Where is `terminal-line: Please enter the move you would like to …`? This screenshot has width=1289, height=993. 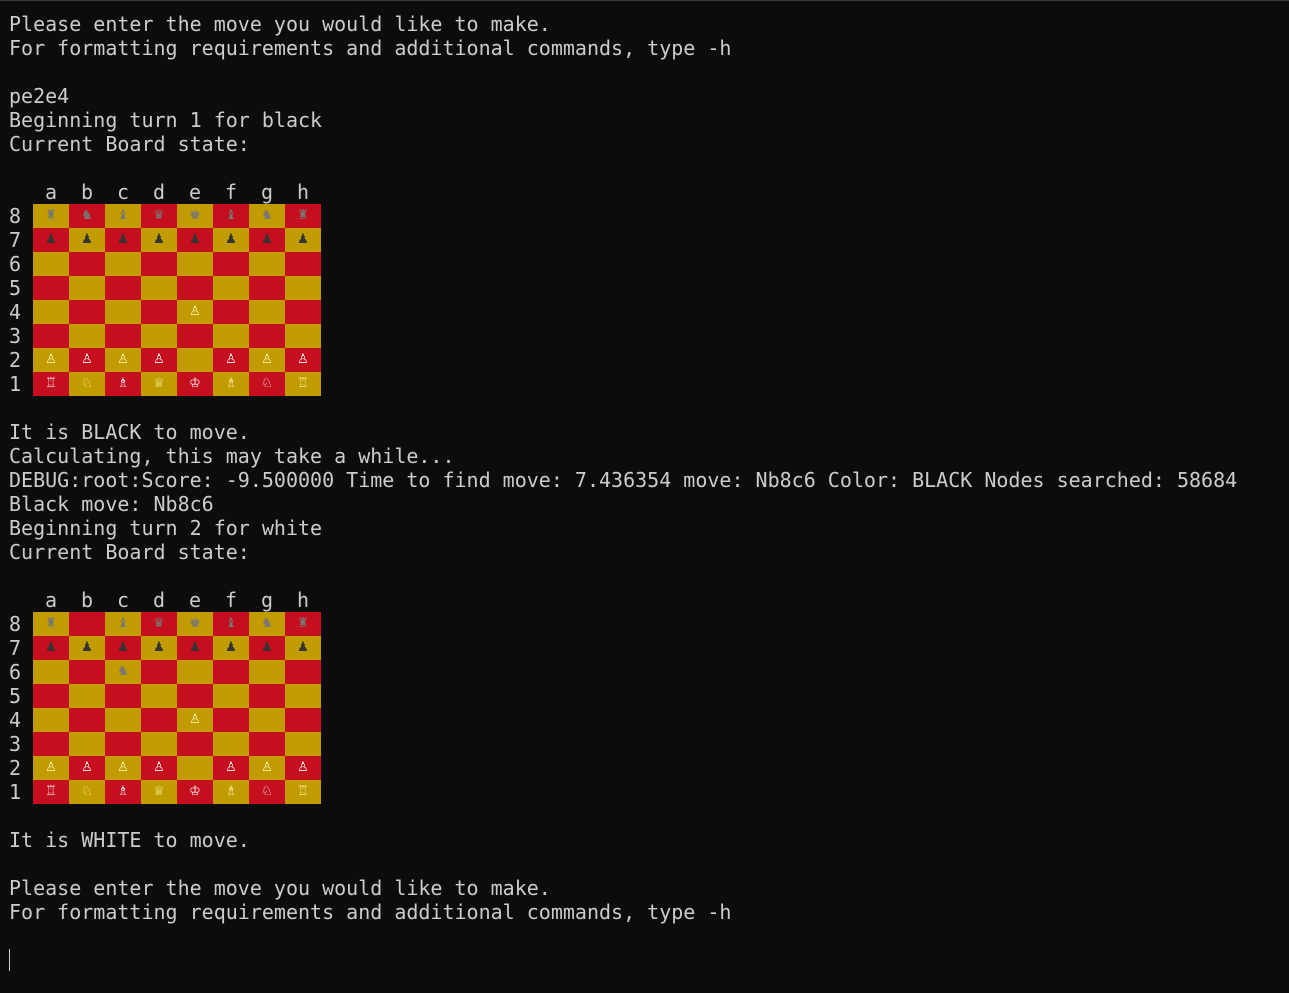
terminal-line: Please enter the move you would like to … is located at coordinates (280, 888).